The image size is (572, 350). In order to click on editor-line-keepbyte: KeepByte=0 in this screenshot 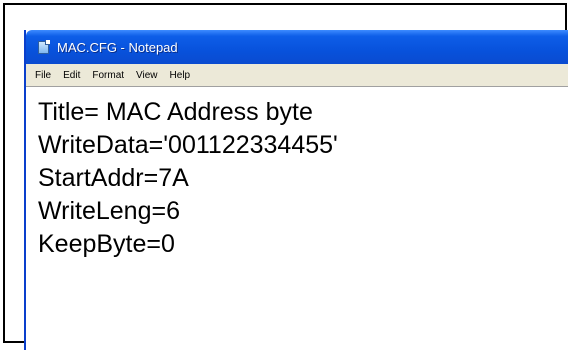, I will do `click(106, 244)`.